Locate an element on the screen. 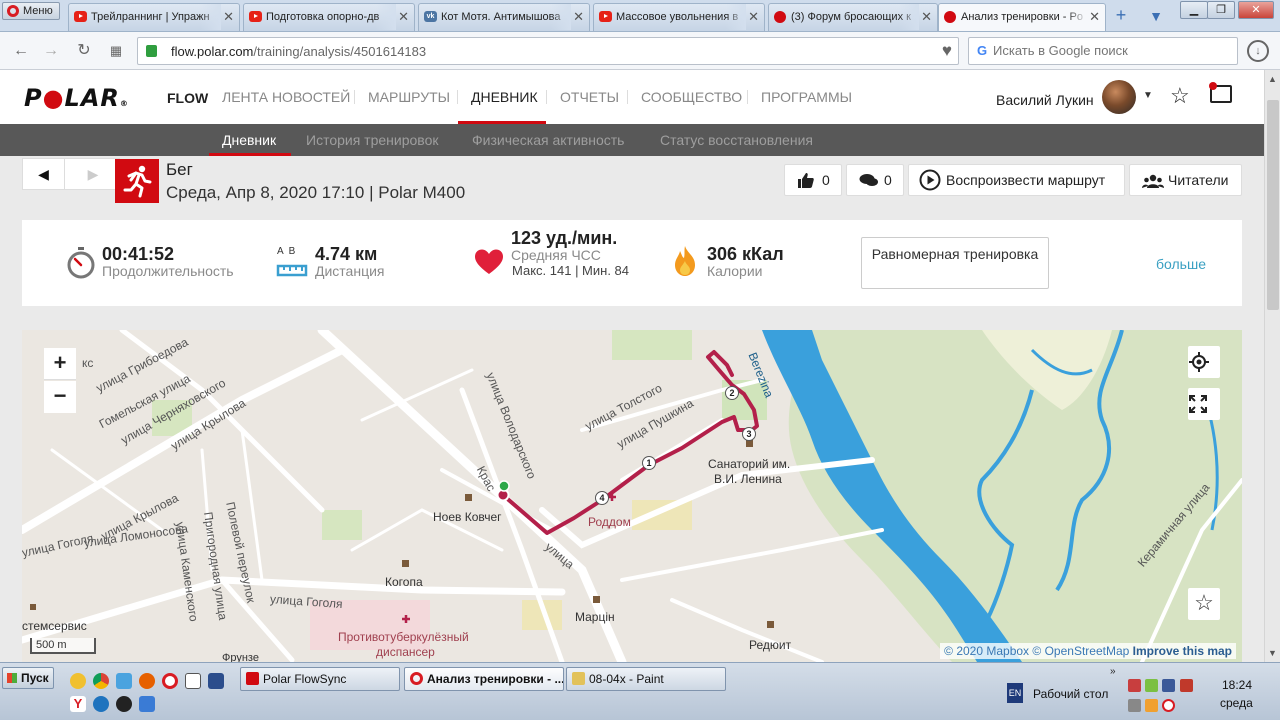 The width and height of the screenshot is (1280, 720). nav-reports: ОТЧЕТЫ is located at coordinates (589, 97).